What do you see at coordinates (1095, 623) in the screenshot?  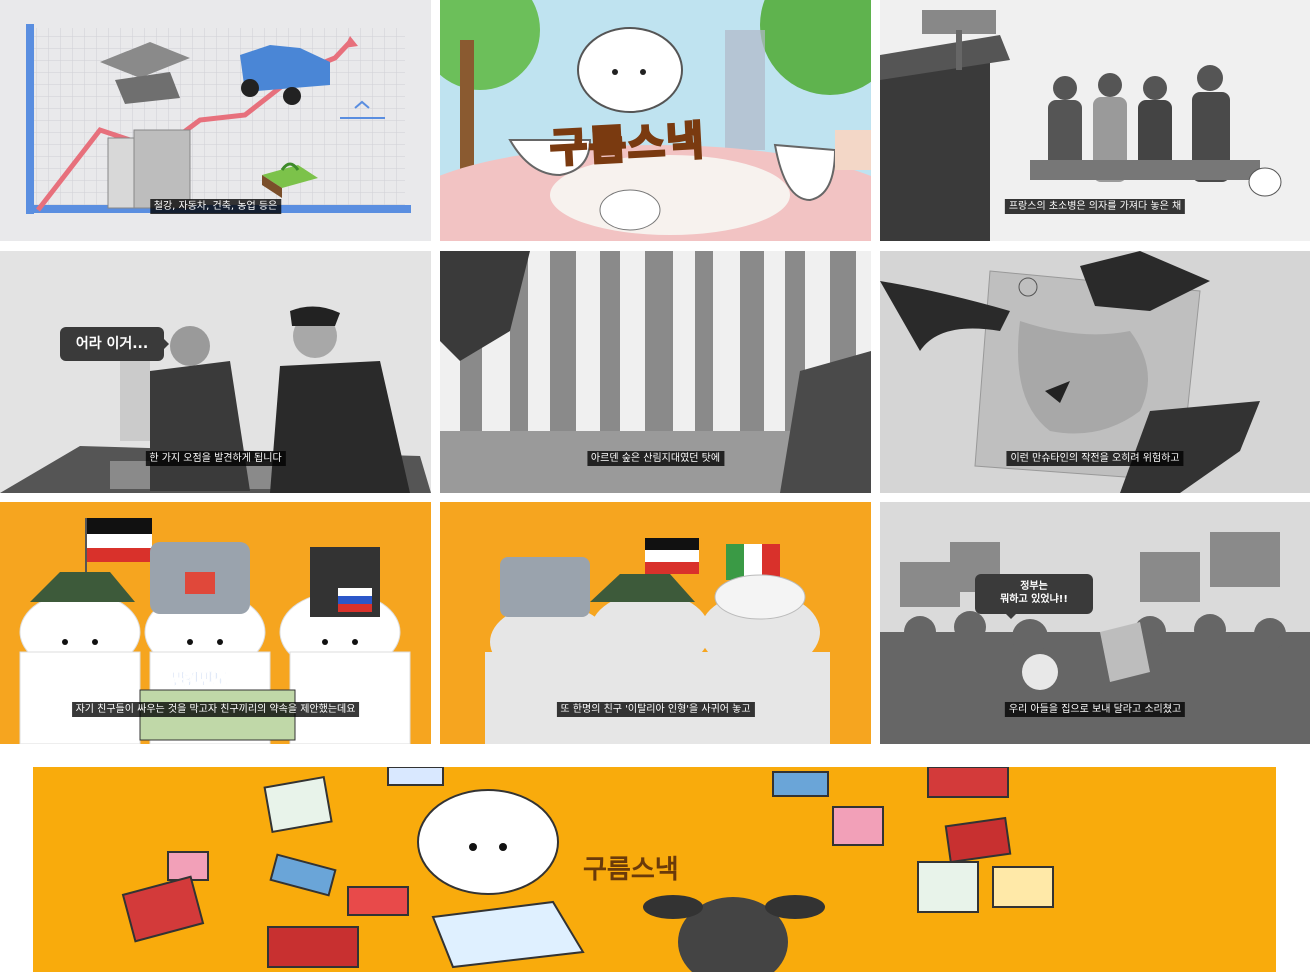 I see `thumbnail-protest-crowd: 정부는뭐하고 있었냐!! 우리 아들을 집으로 보내 달라고 소리쳤고` at bounding box center [1095, 623].